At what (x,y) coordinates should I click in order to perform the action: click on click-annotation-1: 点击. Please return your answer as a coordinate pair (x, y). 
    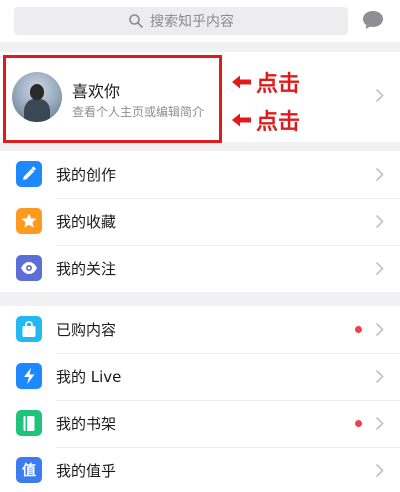
    Looking at the image, I should click on (265, 82).